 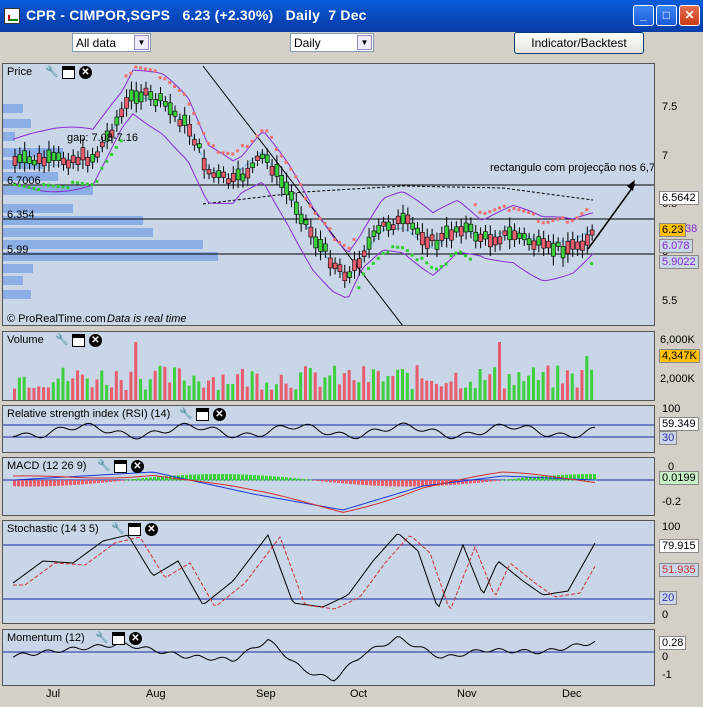 I want to click on stochastic-y-tick: 100, so click(x=671, y=527).